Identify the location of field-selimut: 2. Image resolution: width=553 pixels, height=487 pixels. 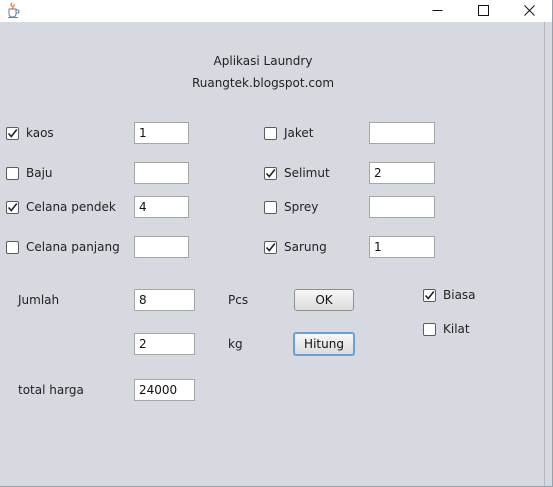
(402, 173).